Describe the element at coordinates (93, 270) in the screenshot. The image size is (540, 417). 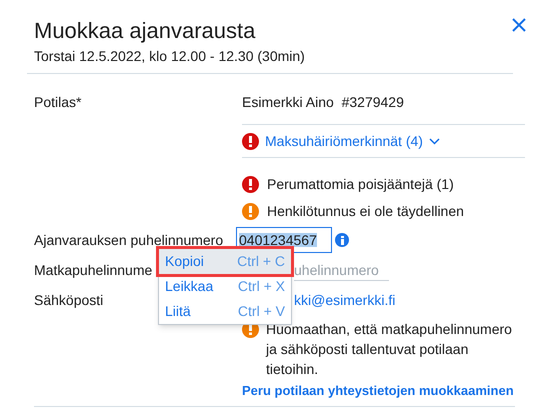
I see `field-label: Matkapuhelinnume` at that location.